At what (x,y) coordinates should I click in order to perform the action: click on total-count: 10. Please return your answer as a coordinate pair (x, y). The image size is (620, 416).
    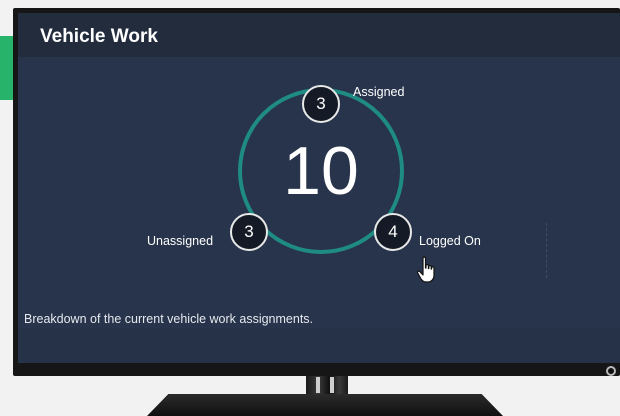
    Looking at the image, I should click on (321, 171).